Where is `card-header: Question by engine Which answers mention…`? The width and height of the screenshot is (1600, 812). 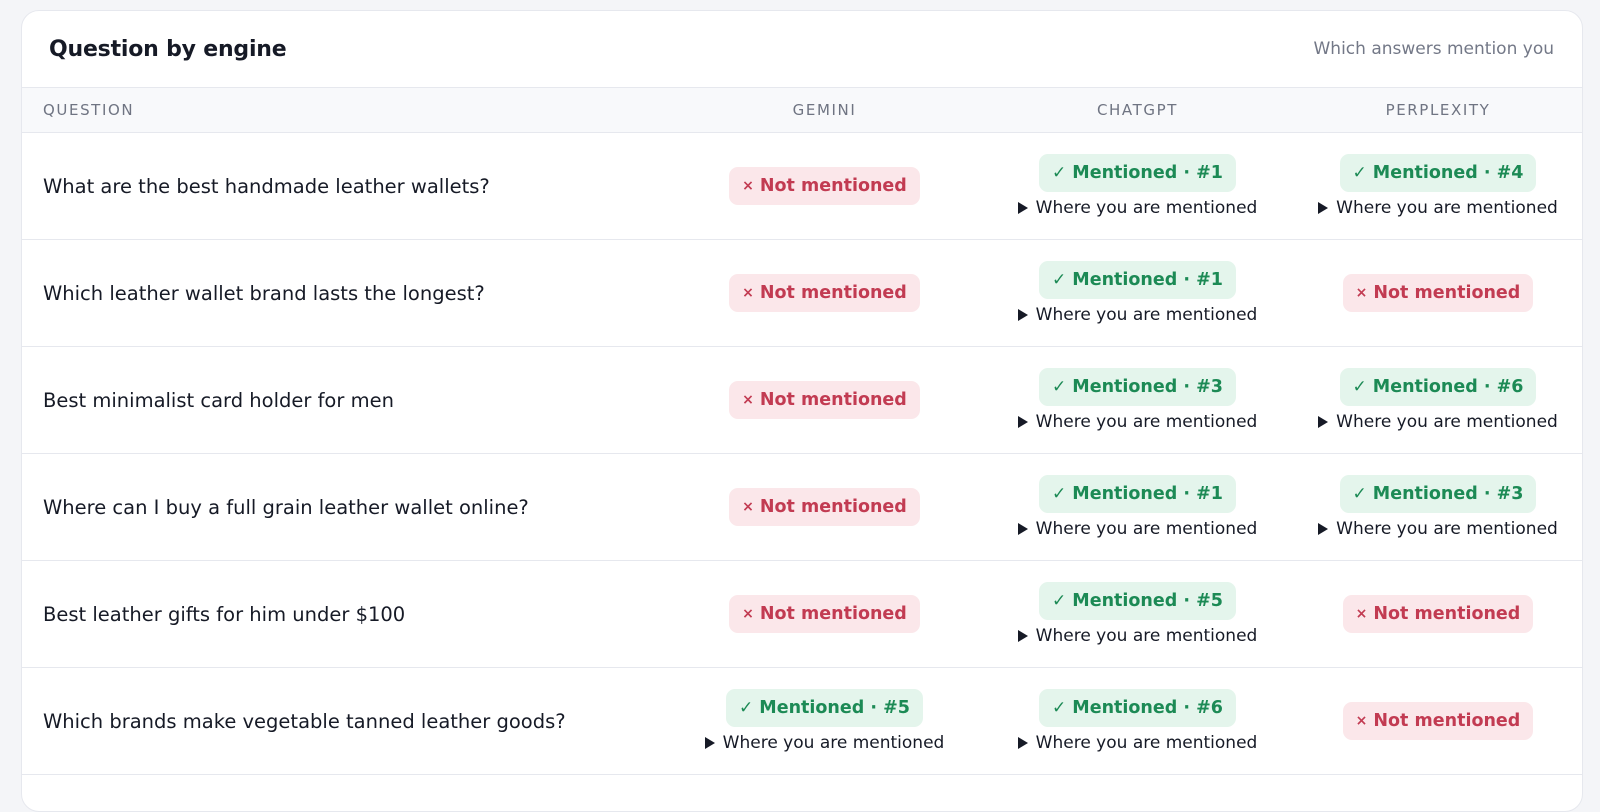
card-header: Question by engine Which answers mention… is located at coordinates (802, 49).